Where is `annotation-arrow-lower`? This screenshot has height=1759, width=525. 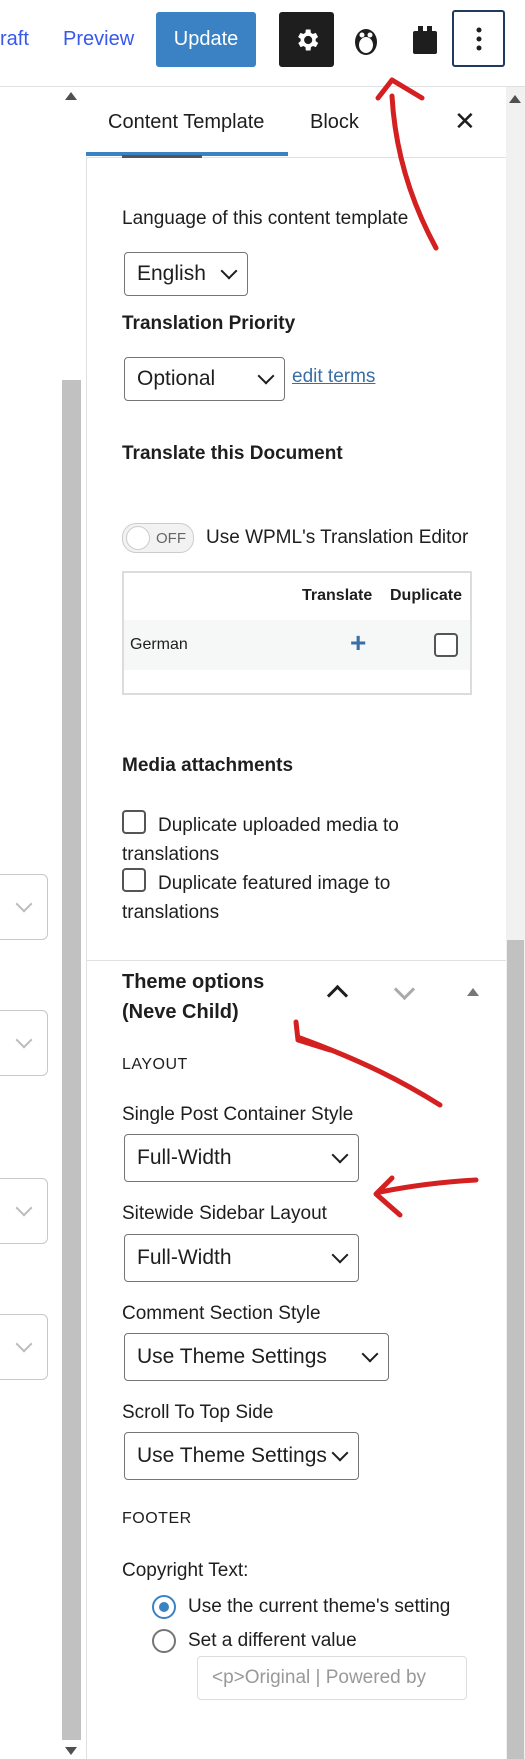 annotation-arrow-lower is located at coordinates (428, 1186).